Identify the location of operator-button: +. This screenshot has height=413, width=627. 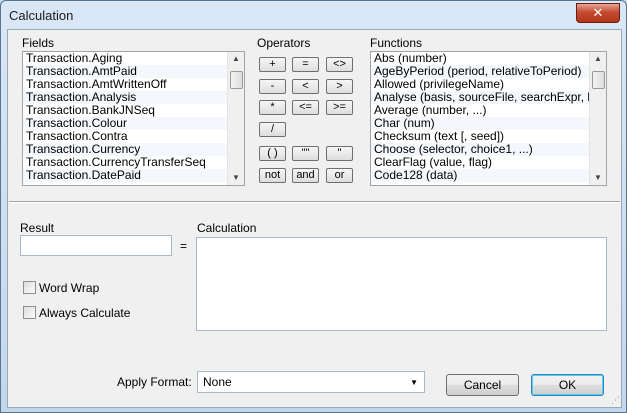
(272, 64).